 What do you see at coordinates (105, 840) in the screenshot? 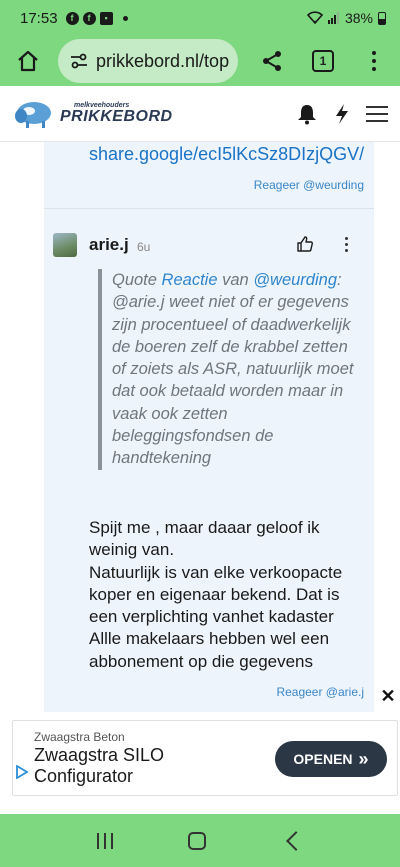
I see `recent-apps-button` at bounding box center [105, 840].